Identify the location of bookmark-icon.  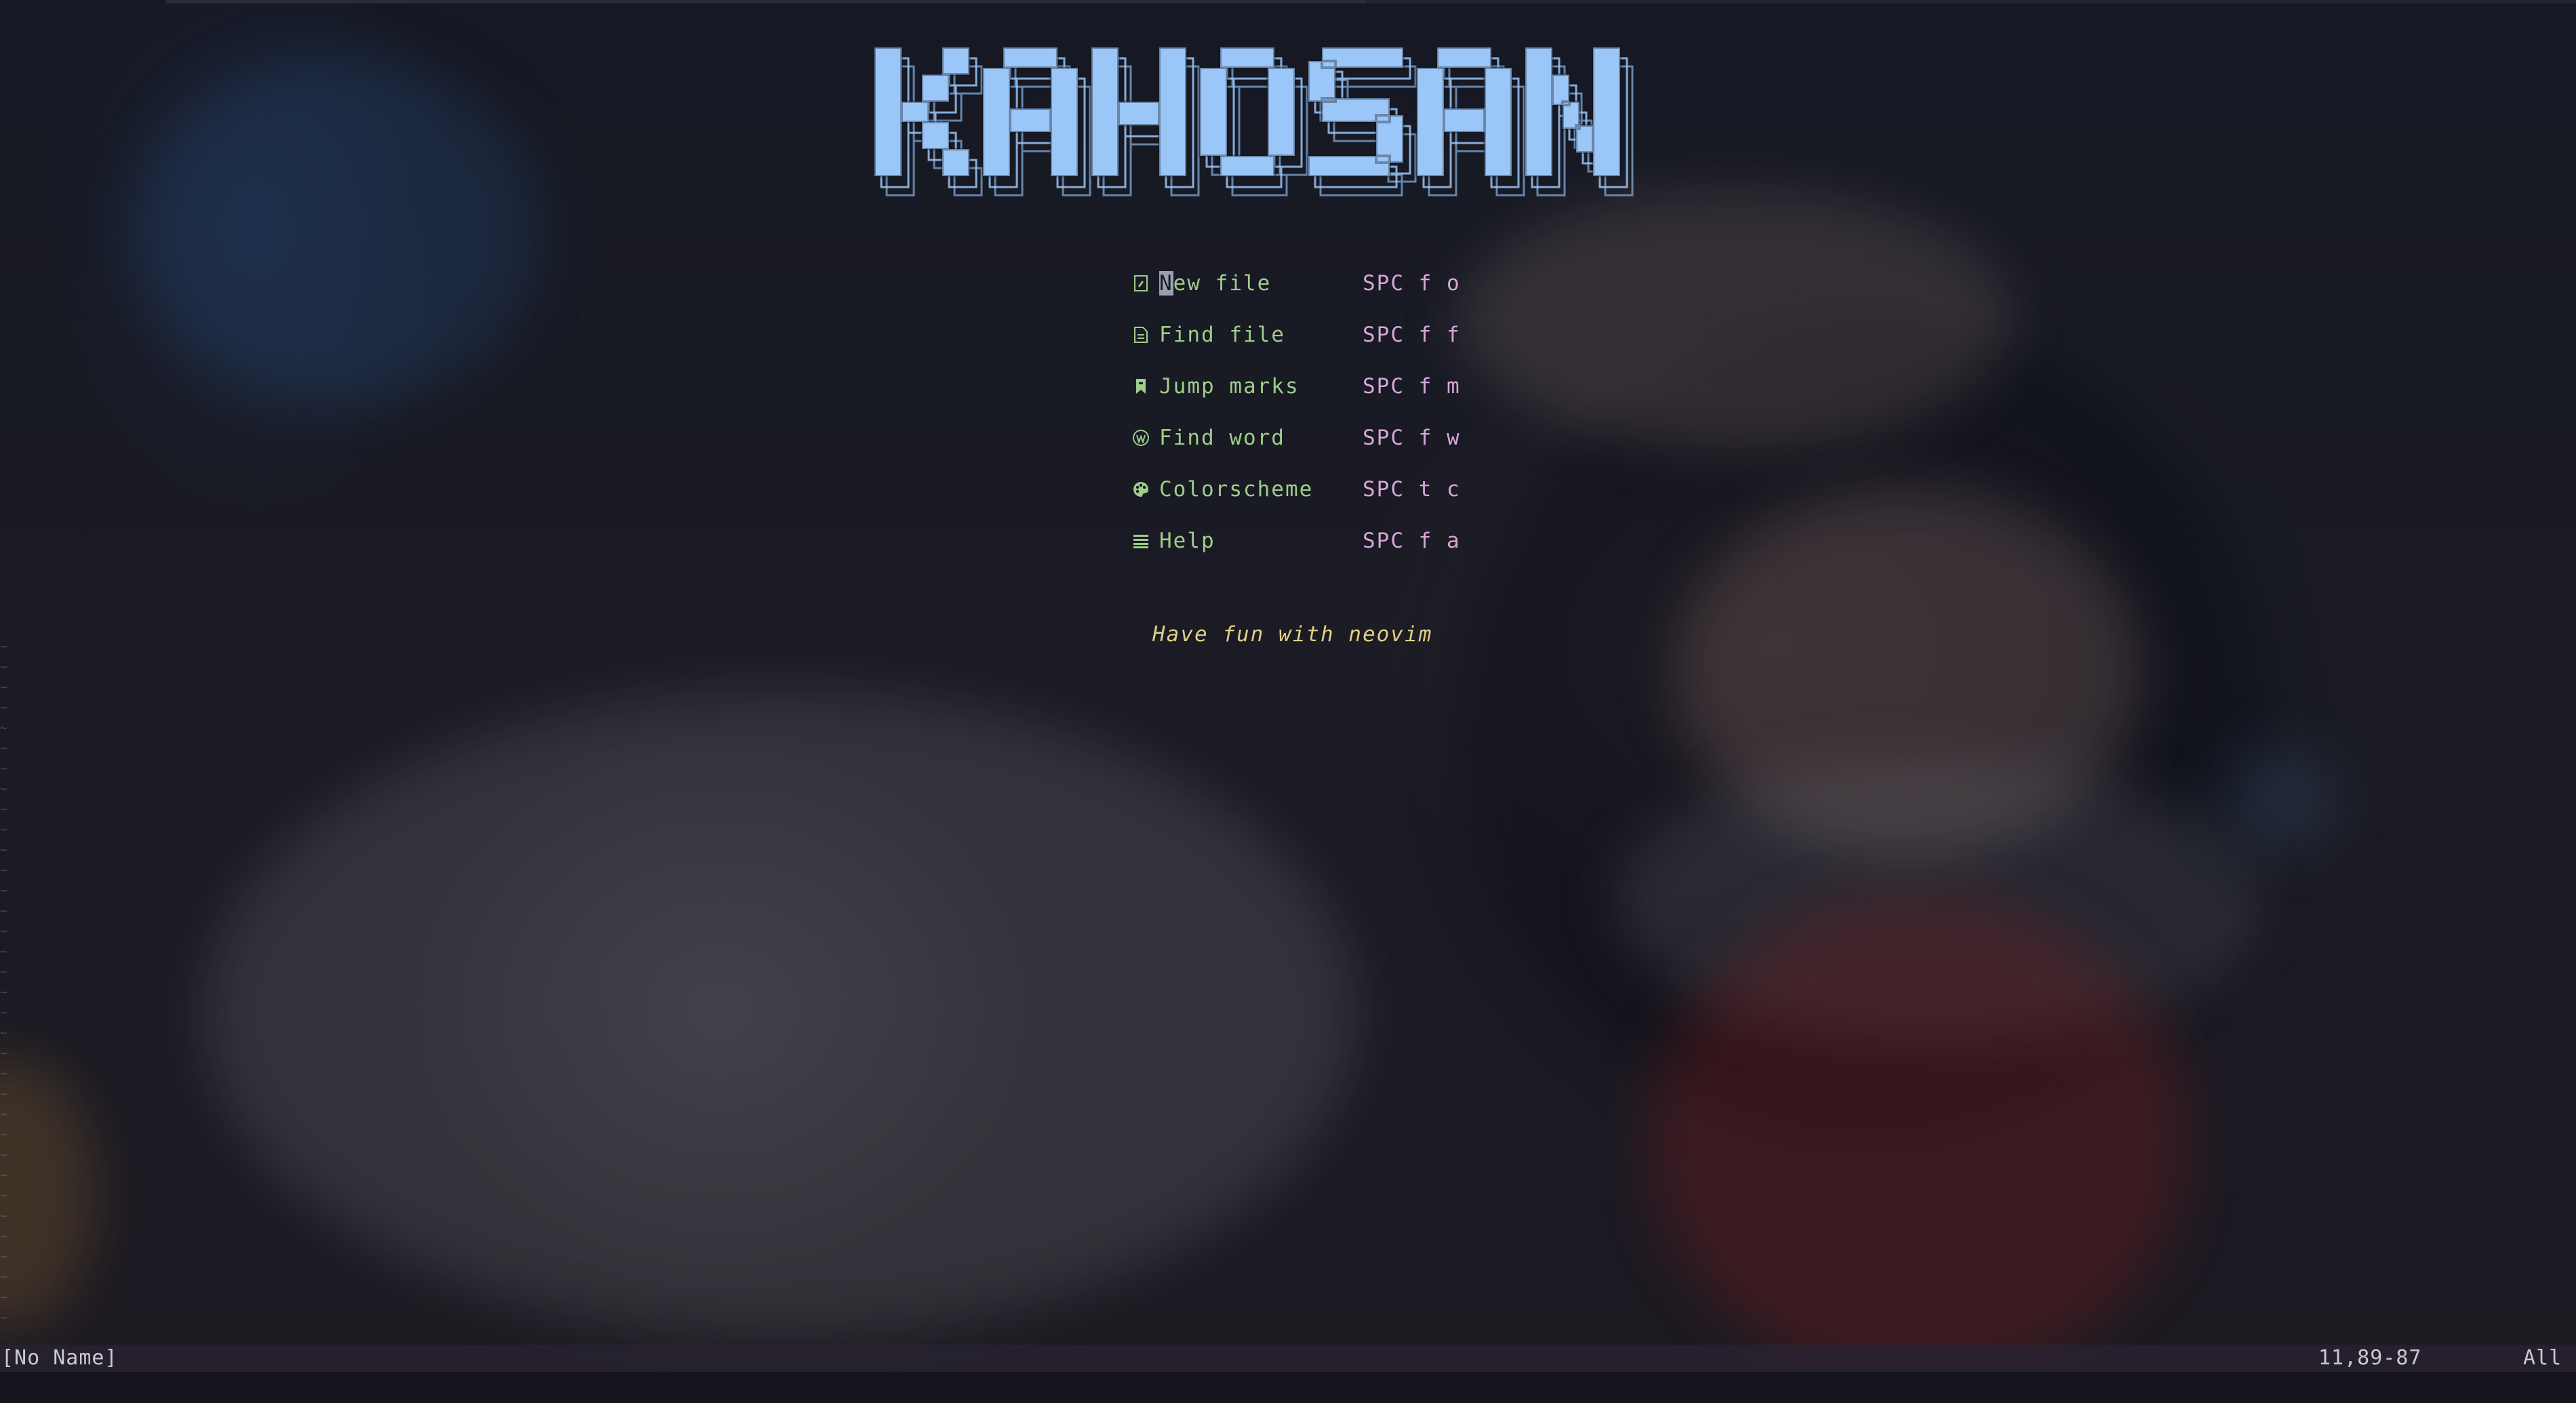
(1141, 387).